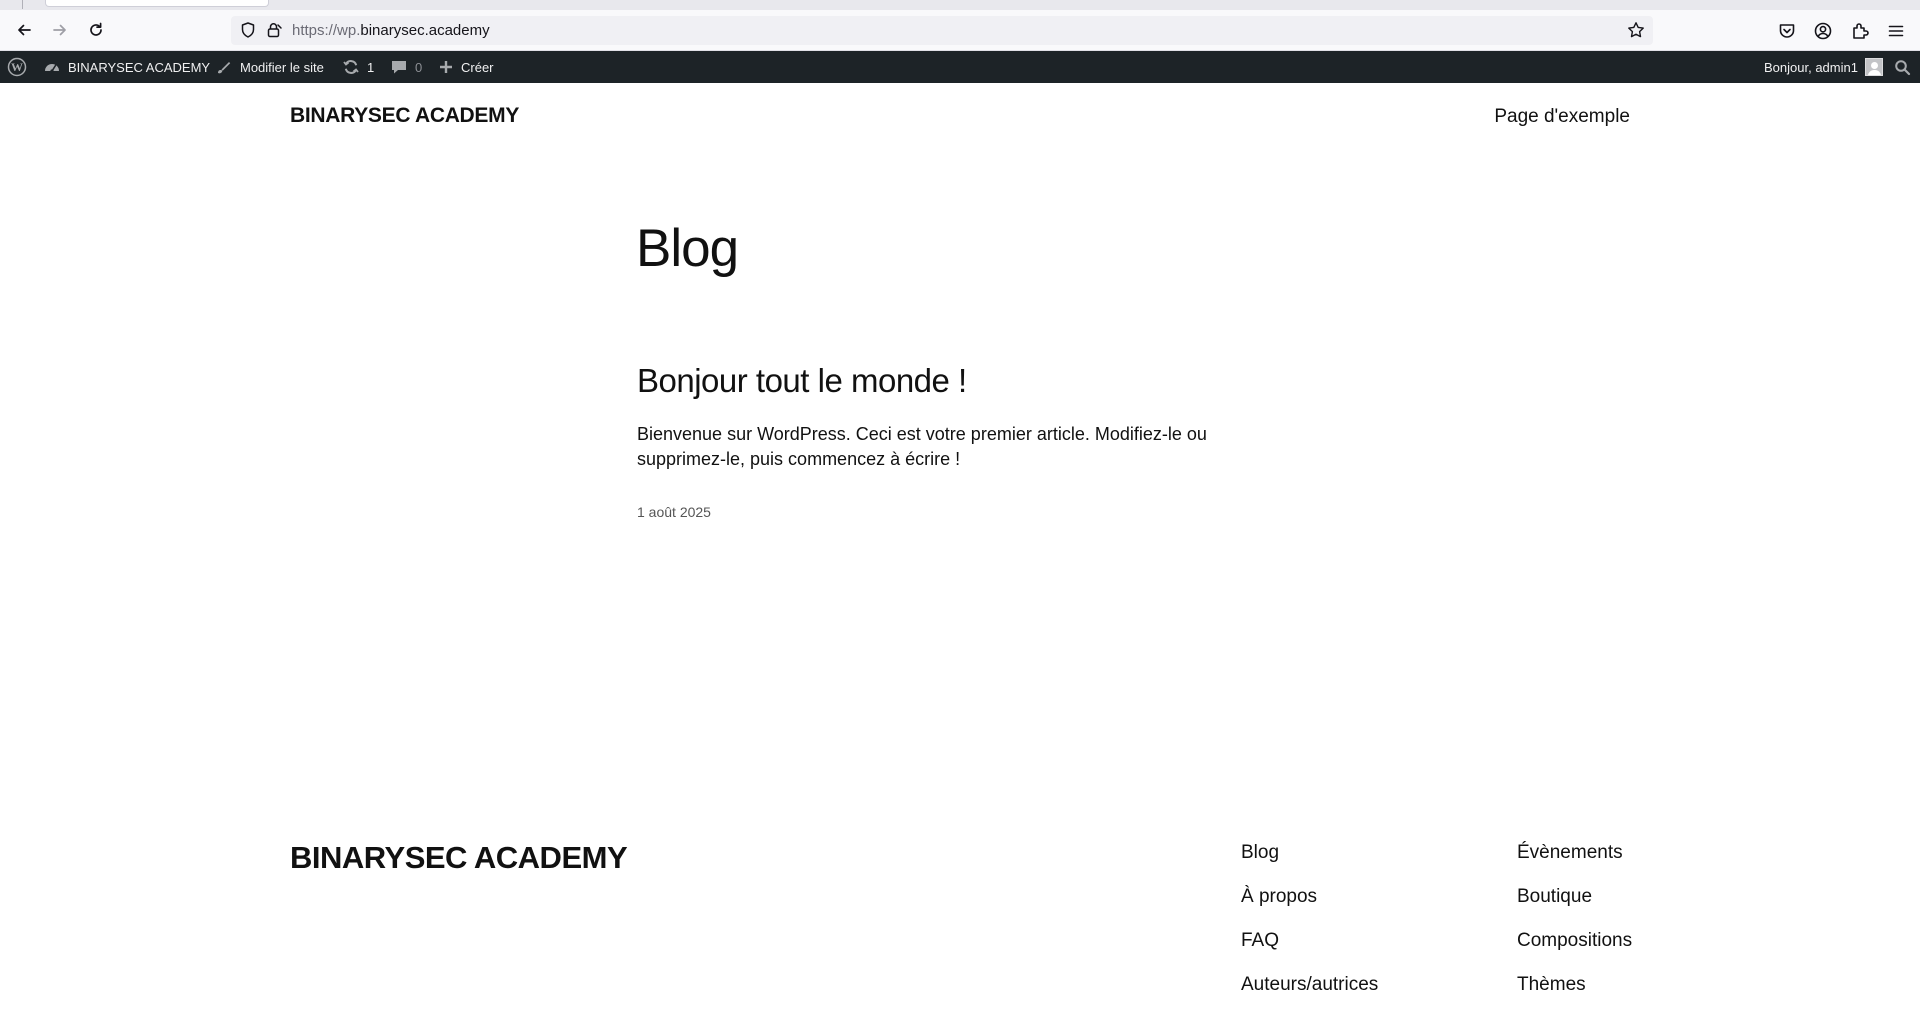  I want to click on page-title: Blog, so click(687, 248).